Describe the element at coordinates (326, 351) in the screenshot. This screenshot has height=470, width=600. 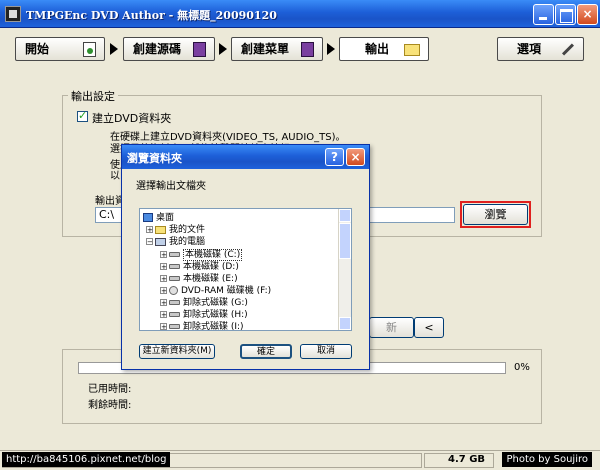
I see `cancel-button: 取消` at that location.